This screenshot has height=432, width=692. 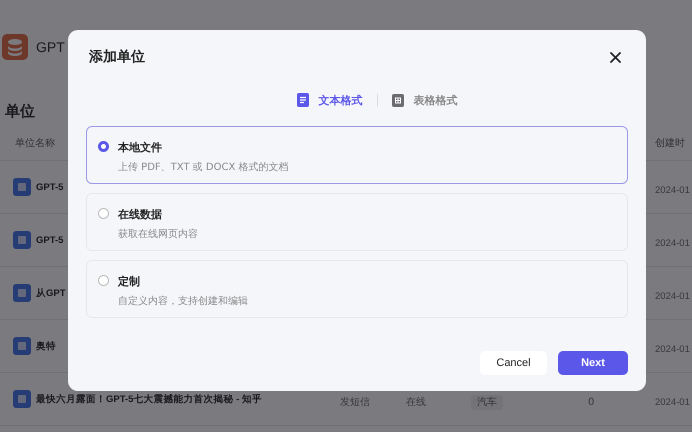 What do you see at coordinates (357, 289) in the screenshot?
I see `source-option: 定制 自定义内容，支持创建和编辑` at bounding box center [357, 289].